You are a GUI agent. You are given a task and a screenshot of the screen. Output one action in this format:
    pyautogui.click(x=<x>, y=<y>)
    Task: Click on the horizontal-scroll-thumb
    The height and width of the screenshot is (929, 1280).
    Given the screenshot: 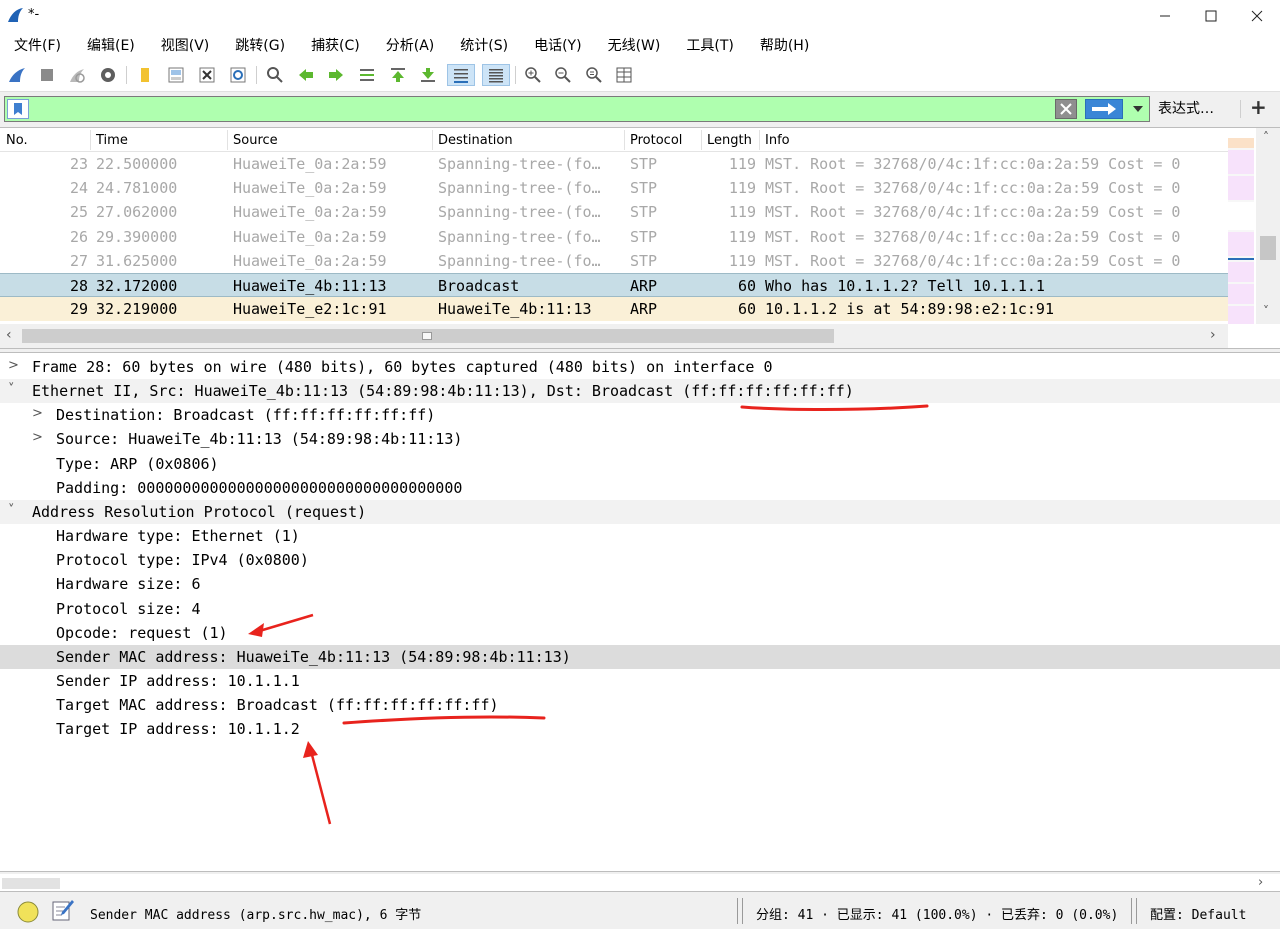 What is the action you would take?
    pyautogui.click(x=428, y=336)
    